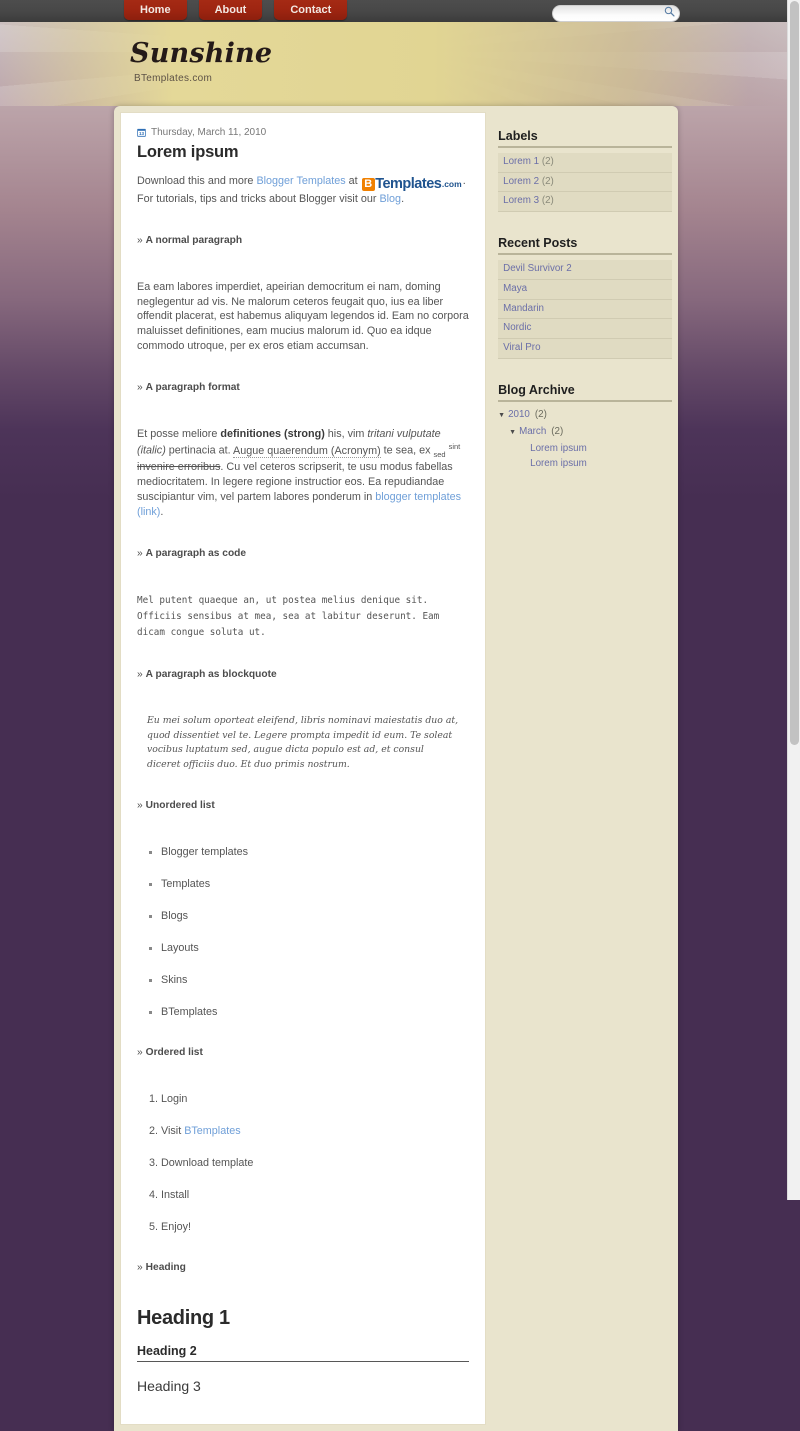 This screenshot has width=800, height=1431. Describe the element at coordinates (411, 184) in the screenshot. I see `btemplates-logo: B Templates .com` at that location.